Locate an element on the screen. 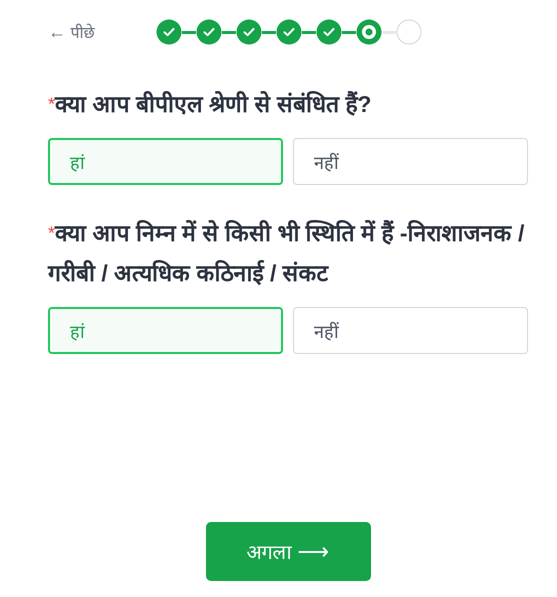  next-button: अगला ⟶ is located at coordinates (288, 551).